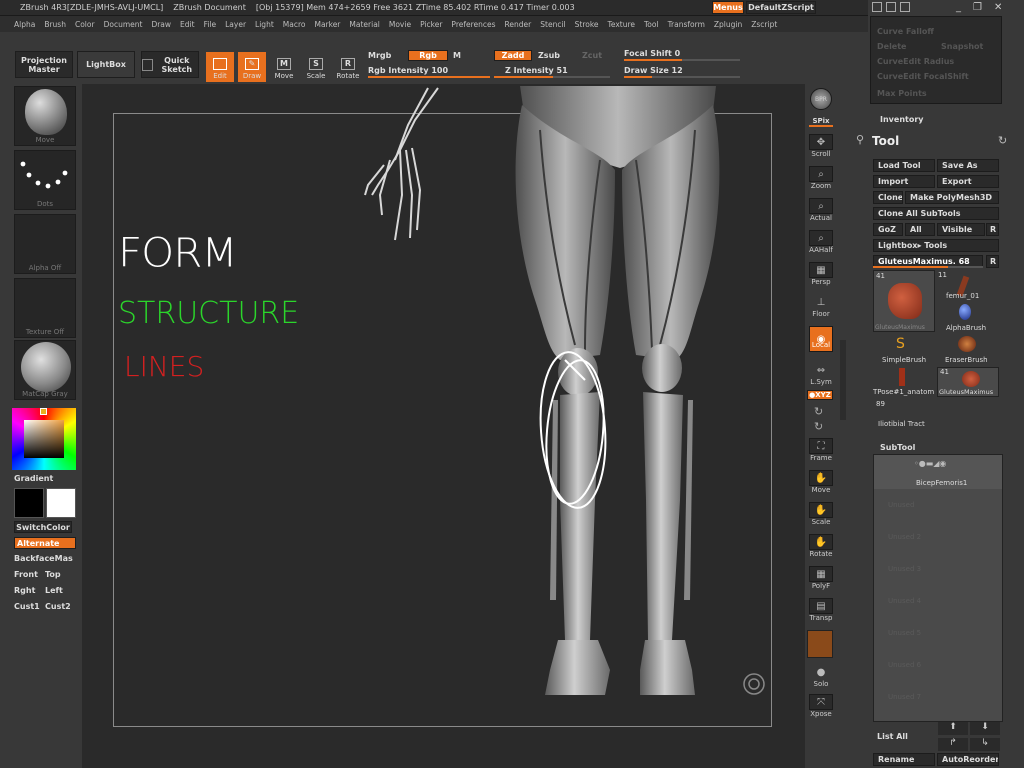 The image size is (1024, 768). What do you see at coordinates (235, 24) in the screenshot?
I see `menu-item-layer: Layer` at bounding box center [235, 24].